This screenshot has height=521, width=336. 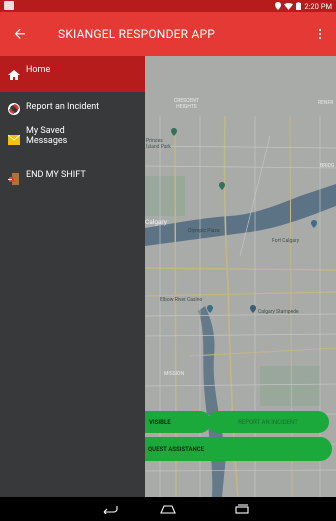 What do you see at coordinates (72, 74) in the screenshot?
I see `drawer-item-home: Home` at bounding box center [72, 74].